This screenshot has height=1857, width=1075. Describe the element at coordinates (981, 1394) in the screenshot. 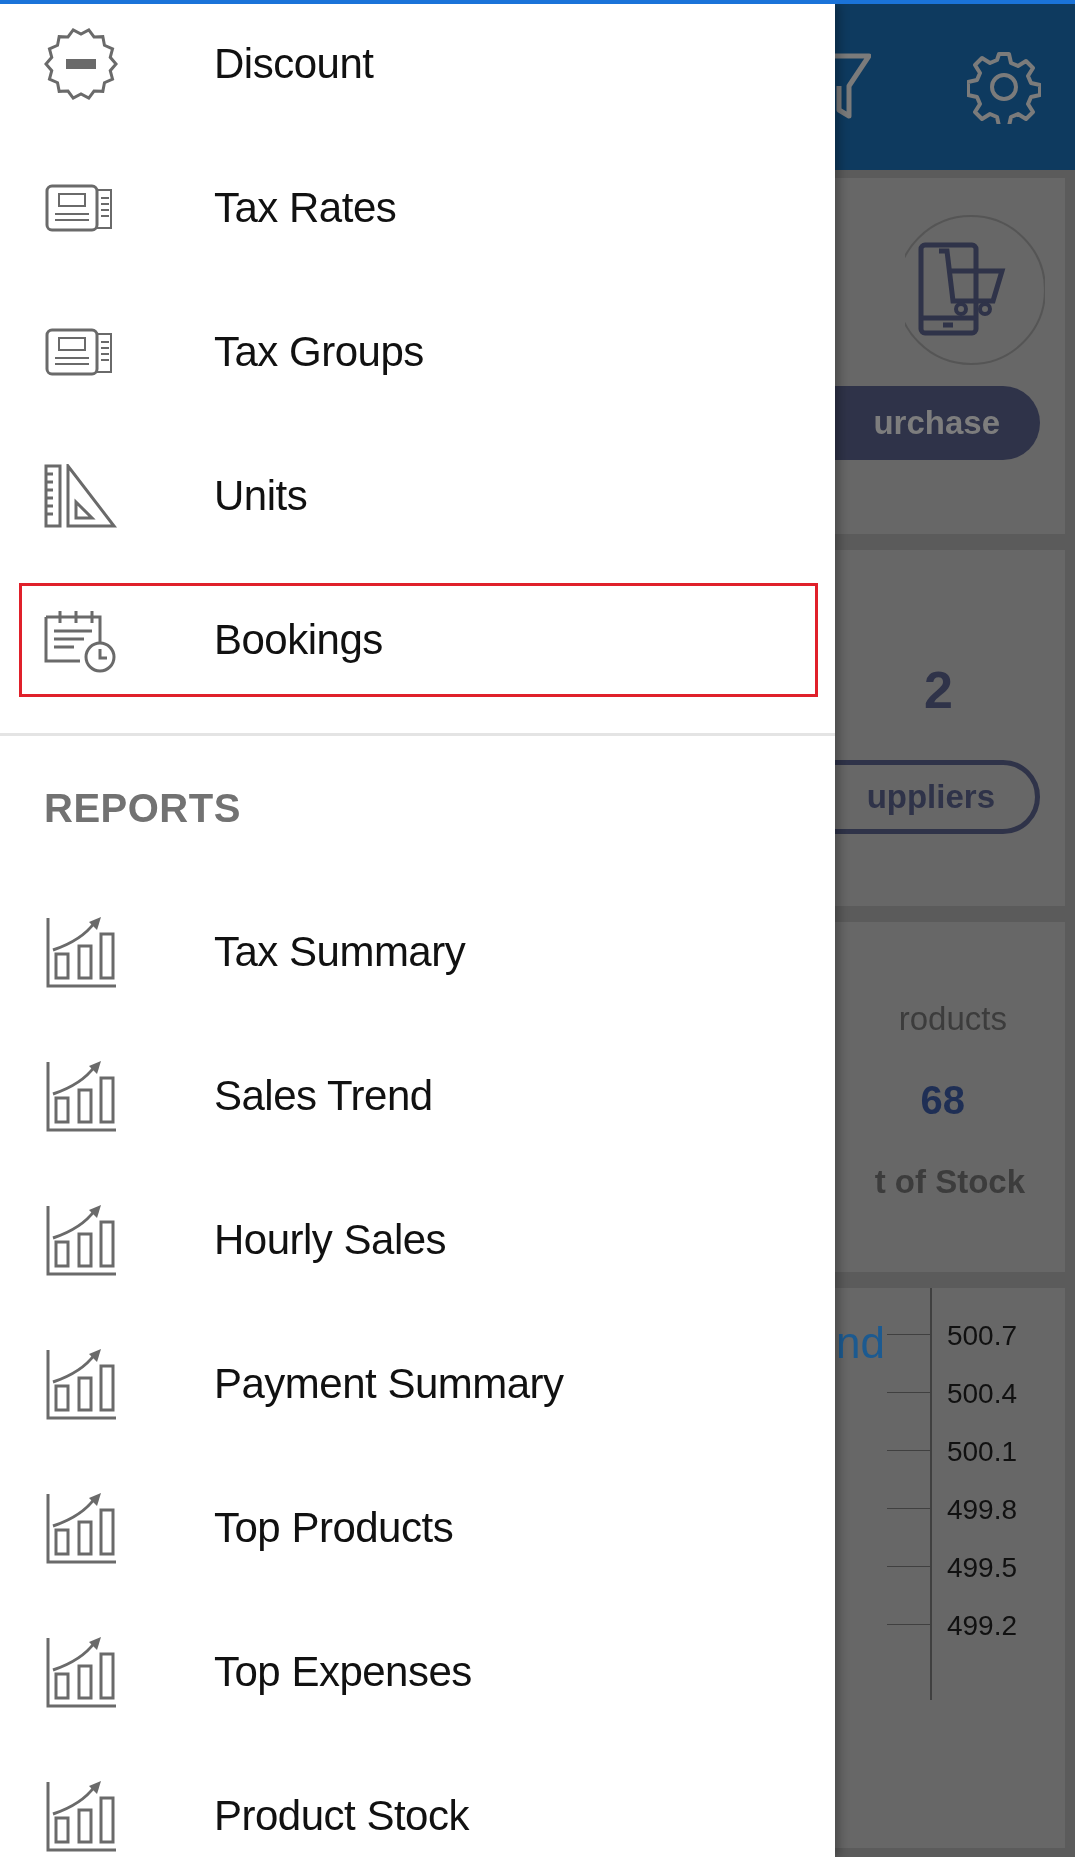

I see `axis-label: 500.4` at that location.